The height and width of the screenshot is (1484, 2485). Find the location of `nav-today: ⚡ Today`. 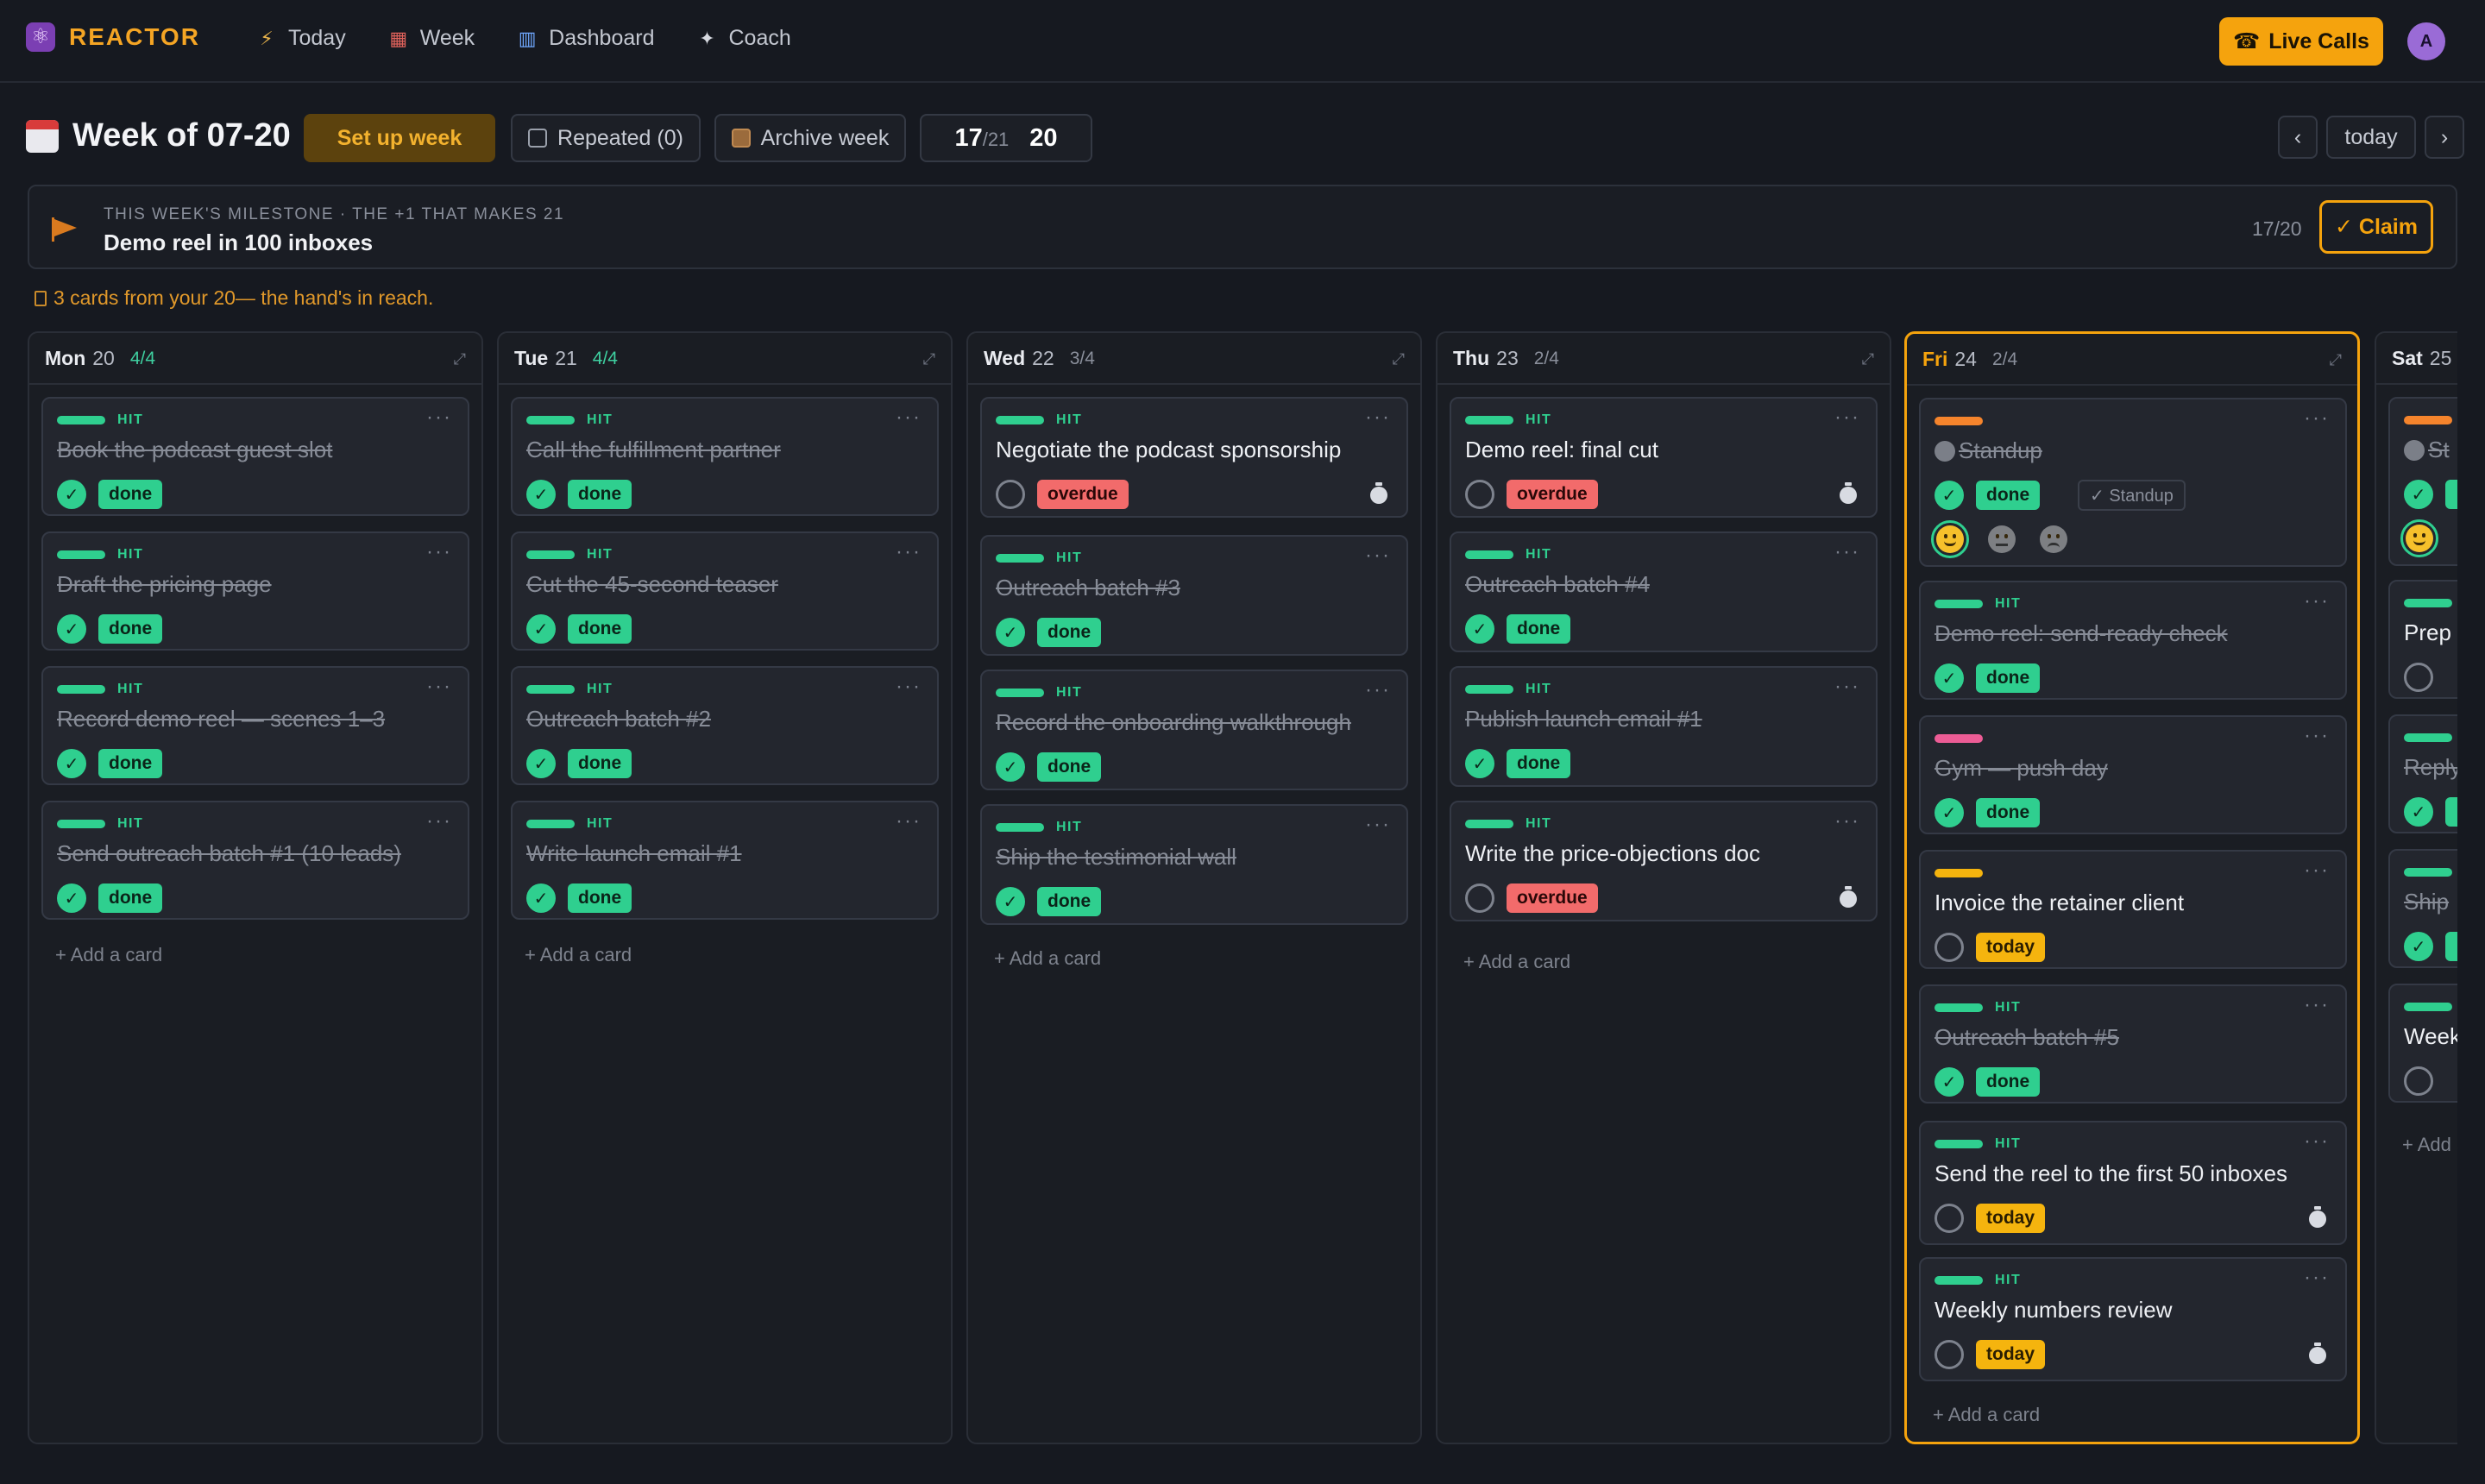

nav-today: ⚡ Today is located at coordinates (300, 38).